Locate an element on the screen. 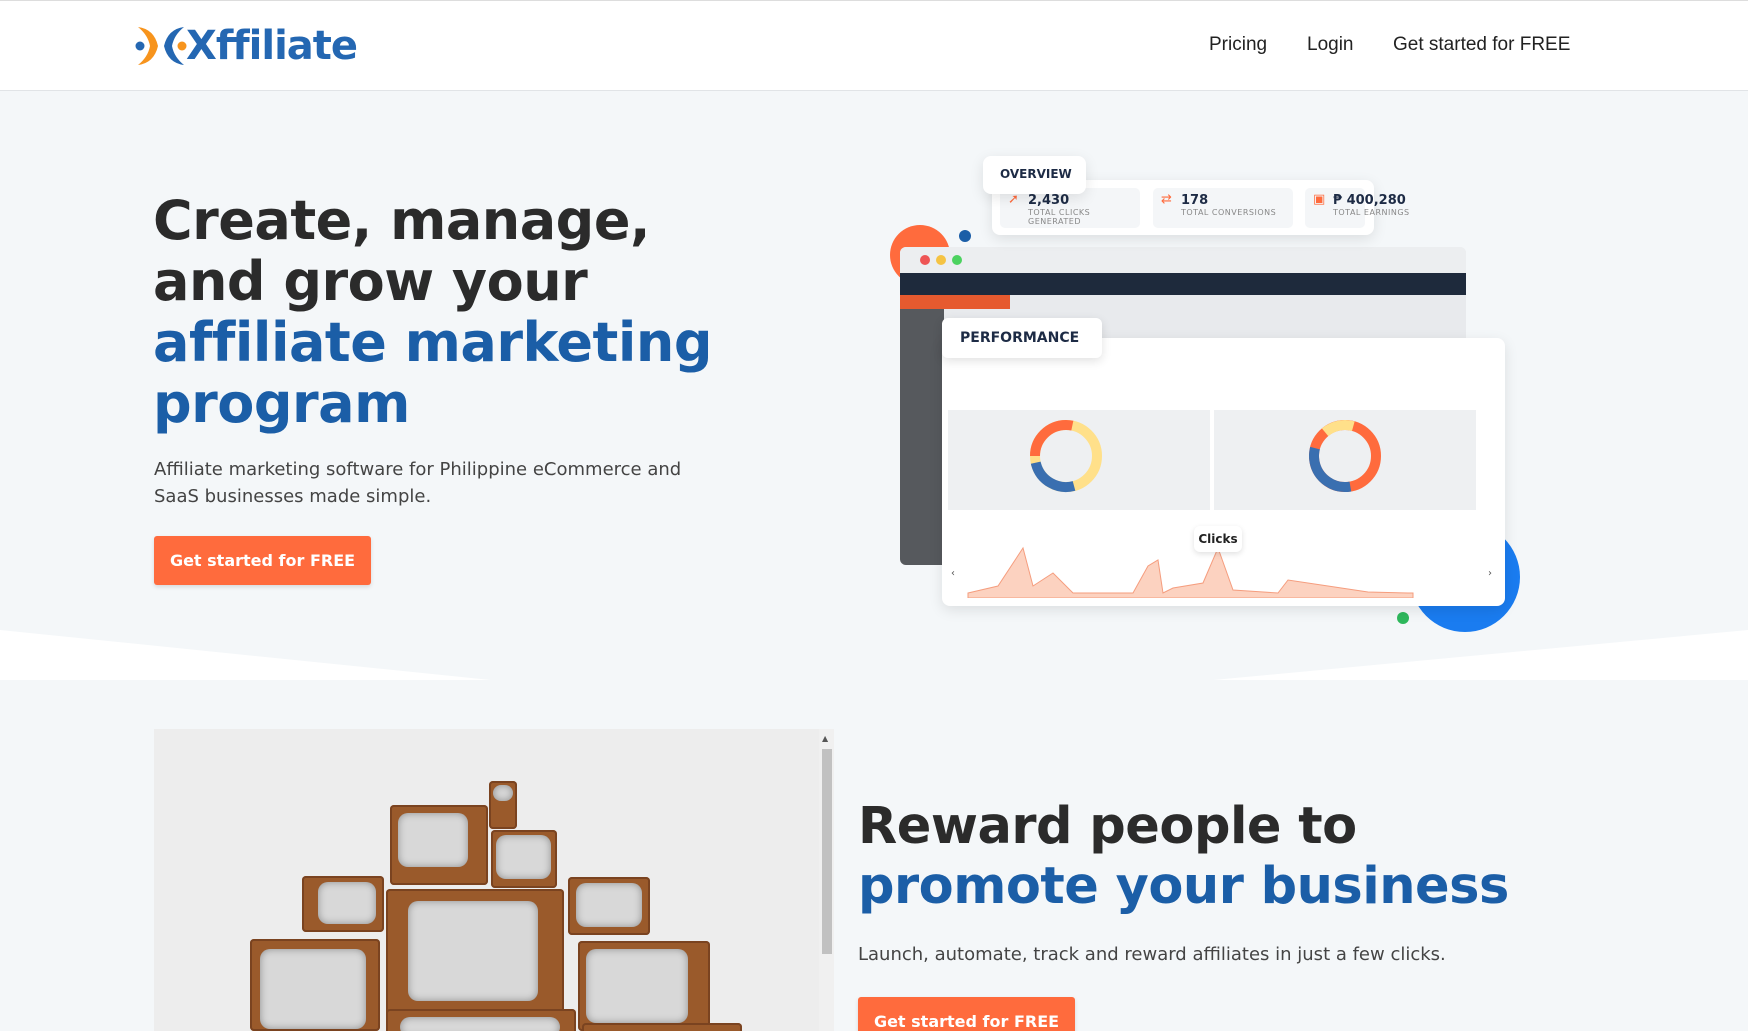  donut-panel-clicks is located at coordinates (1079, 460).